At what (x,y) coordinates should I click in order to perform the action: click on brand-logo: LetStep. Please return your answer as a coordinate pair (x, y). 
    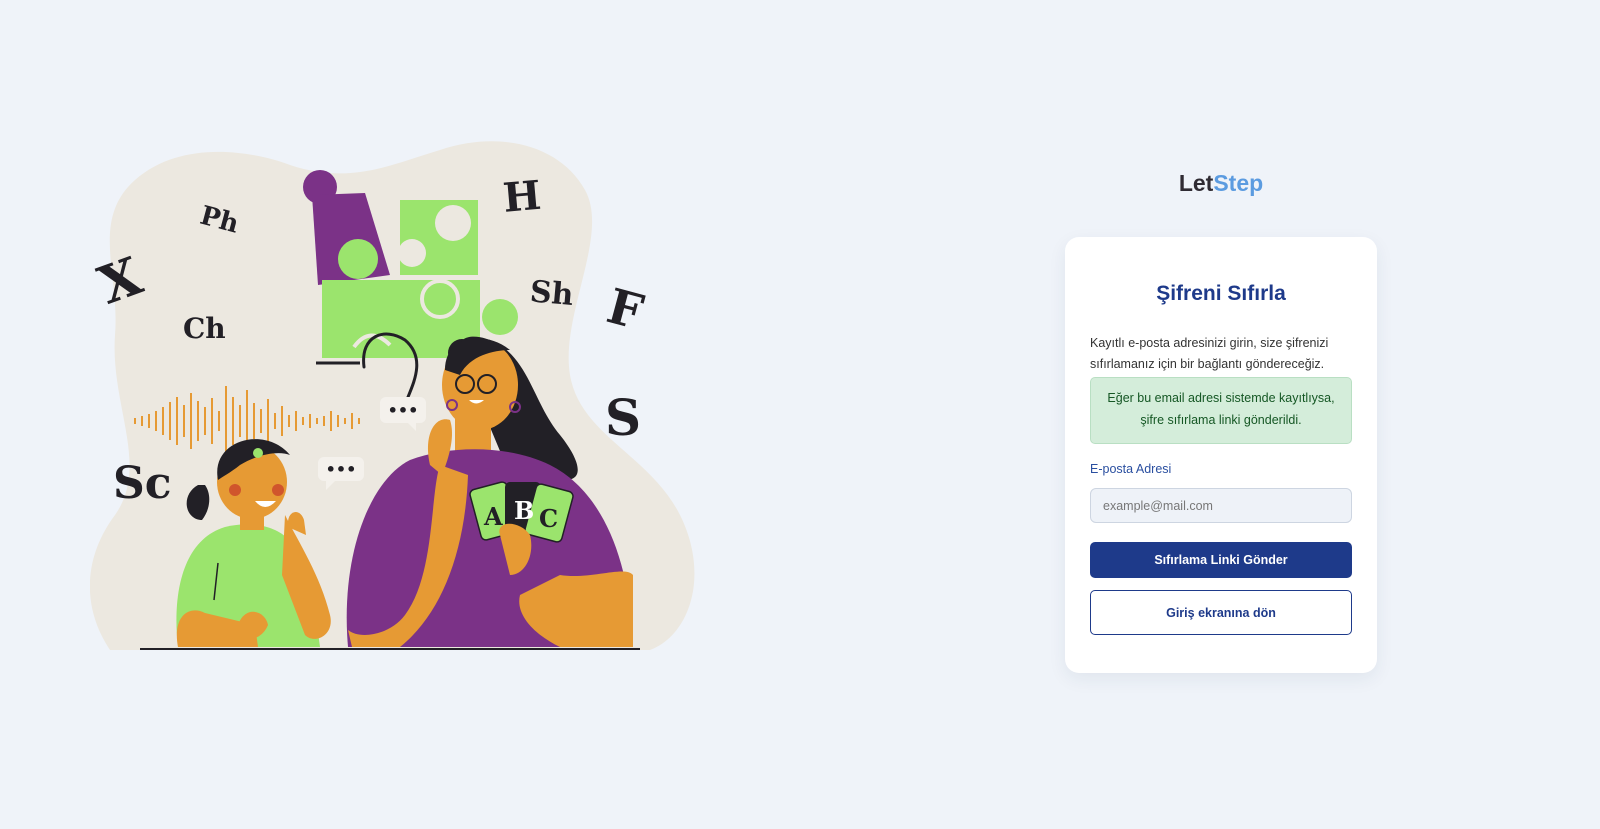
    Looking at the image, I should click on (1221, 190).